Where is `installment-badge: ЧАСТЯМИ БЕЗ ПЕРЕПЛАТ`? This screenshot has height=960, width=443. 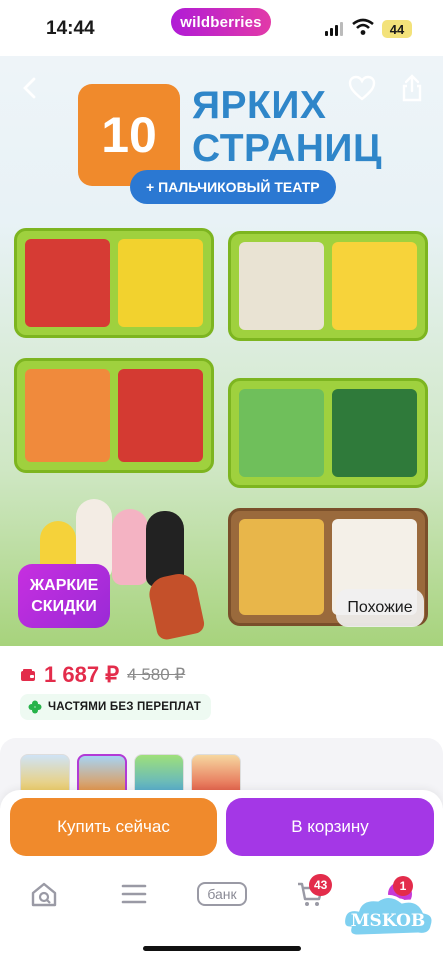
installment-badge: ЧАСТЯМИ БЕЗ ПЕРЕПЛАТ is located at coordinates (116, 707).